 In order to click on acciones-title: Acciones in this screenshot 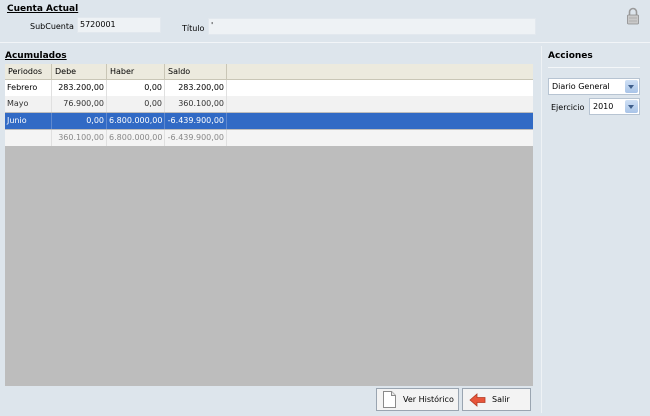, I will do `click(570, 56)`.